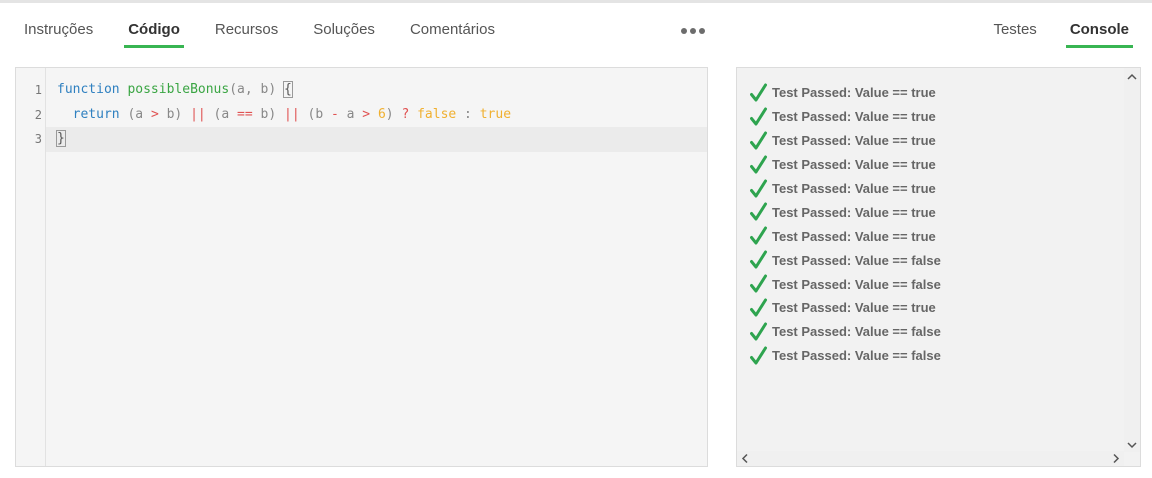 The image size is (1152, 478). I want to click on tab-testes: Testes, so click(1014, 29).